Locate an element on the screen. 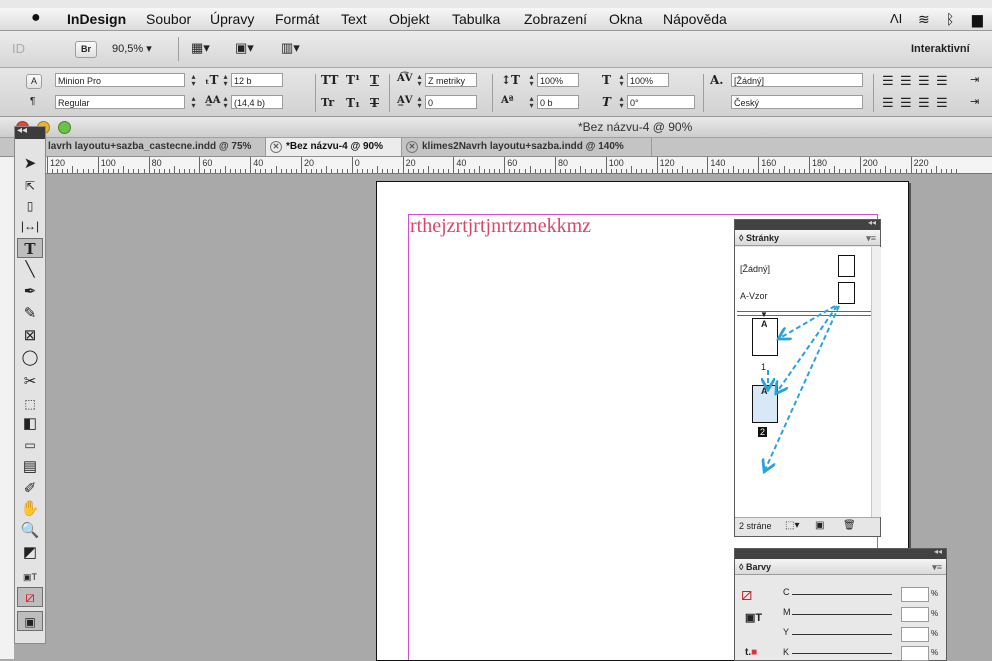  zoom-window-button is located at coordinates (64, 127).